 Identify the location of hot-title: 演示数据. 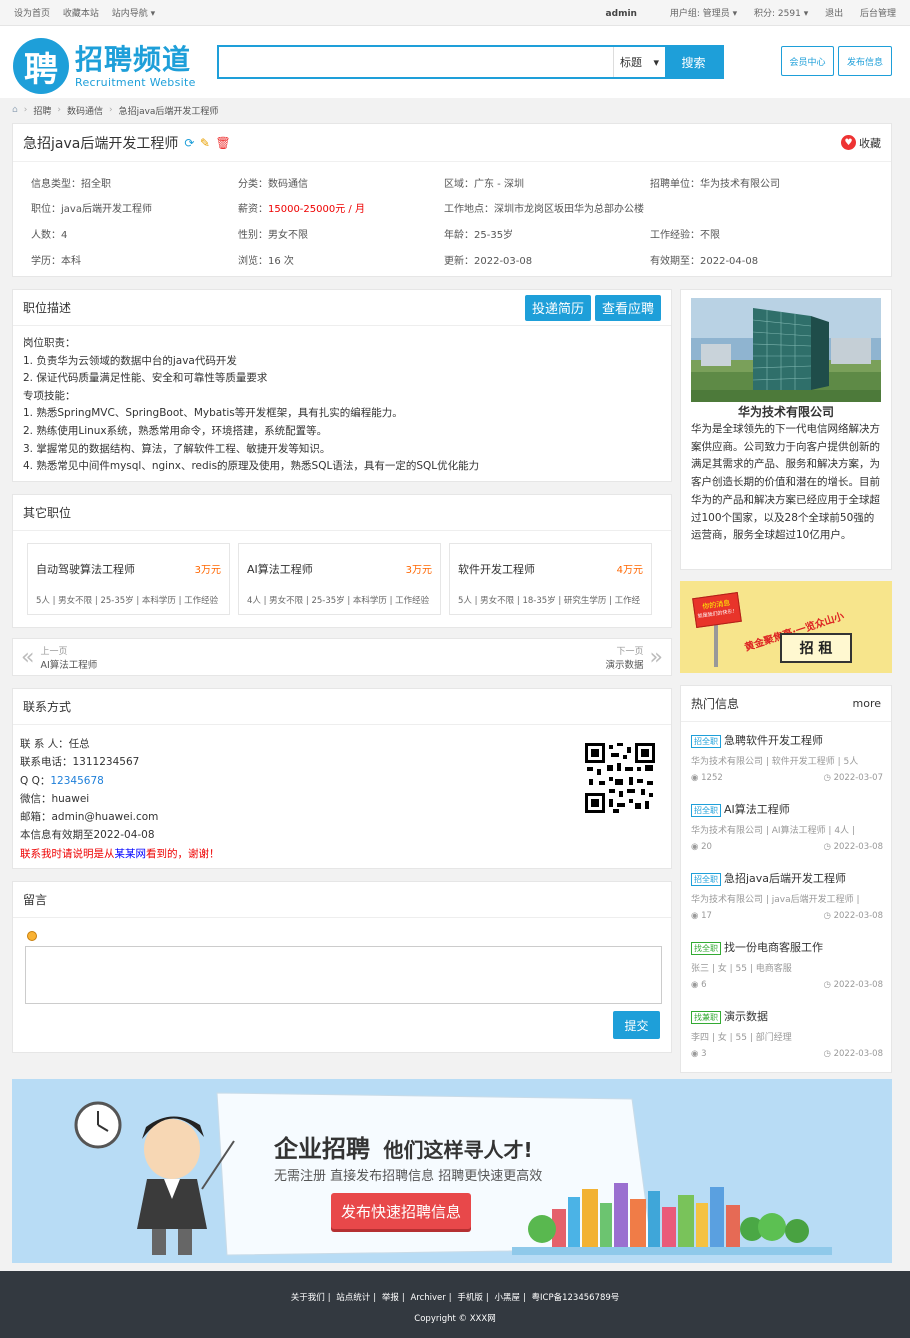
(746, 1016).